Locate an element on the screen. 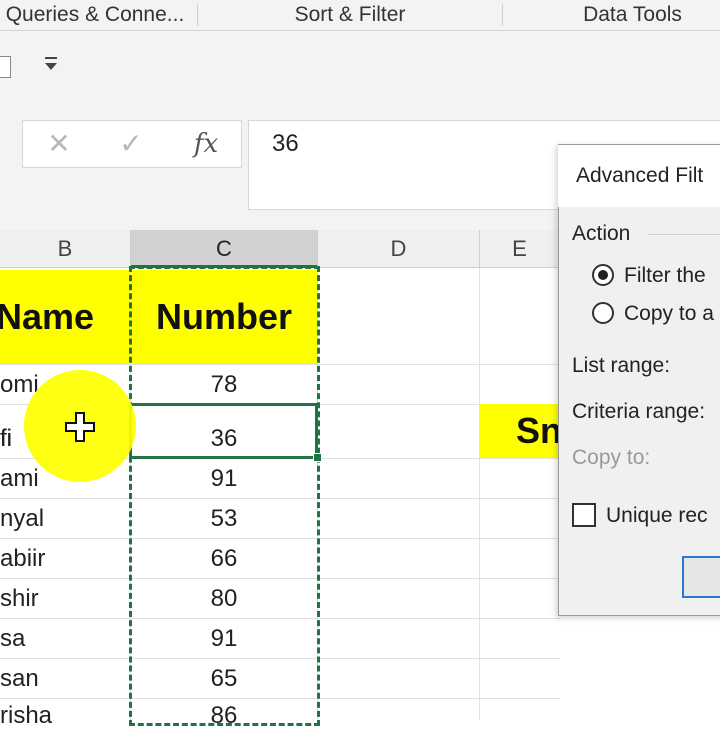  dialog-title: Advanced Filt is located at coordinates (640, 175).